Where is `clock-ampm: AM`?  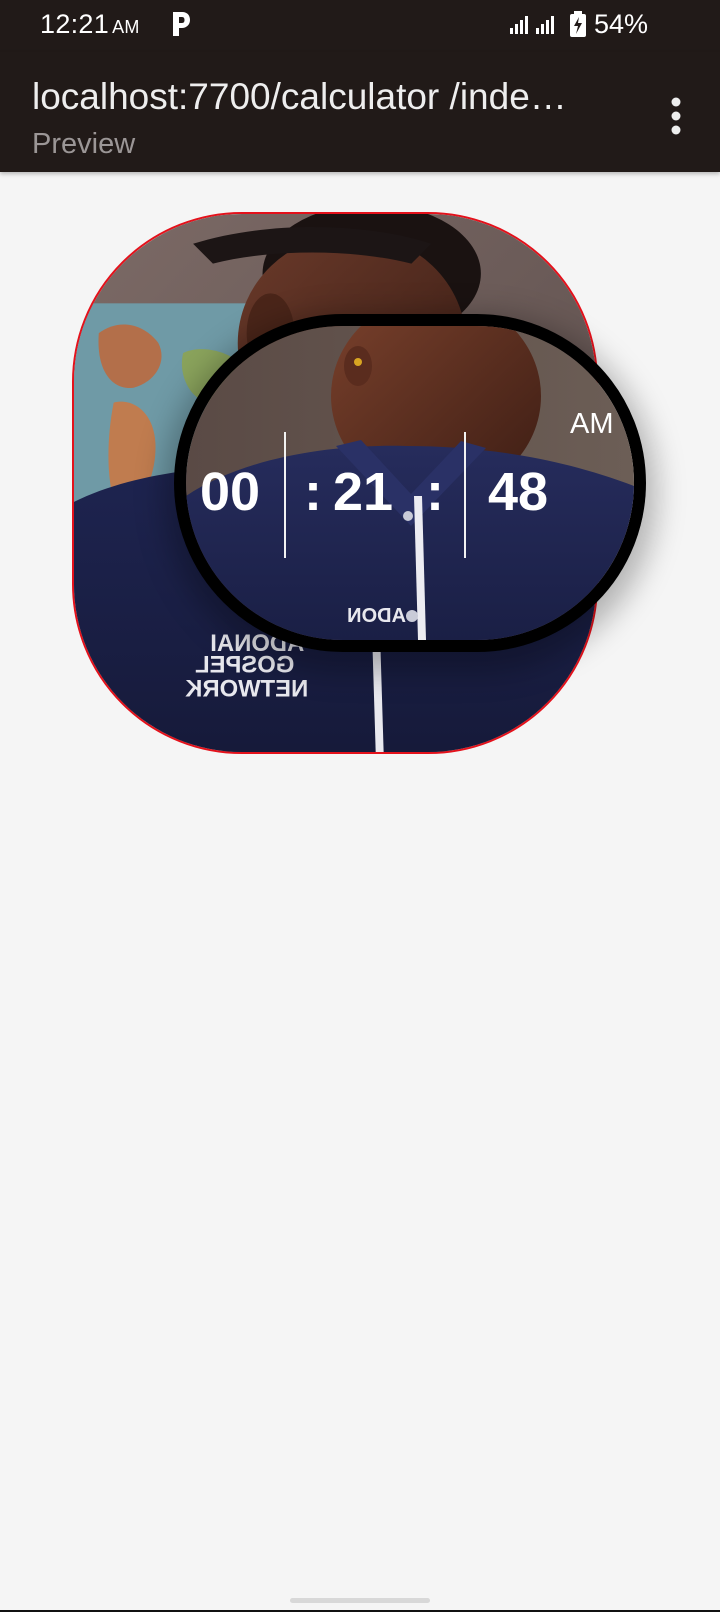 clock-ampm: AM is located at coordinates (592, 424).